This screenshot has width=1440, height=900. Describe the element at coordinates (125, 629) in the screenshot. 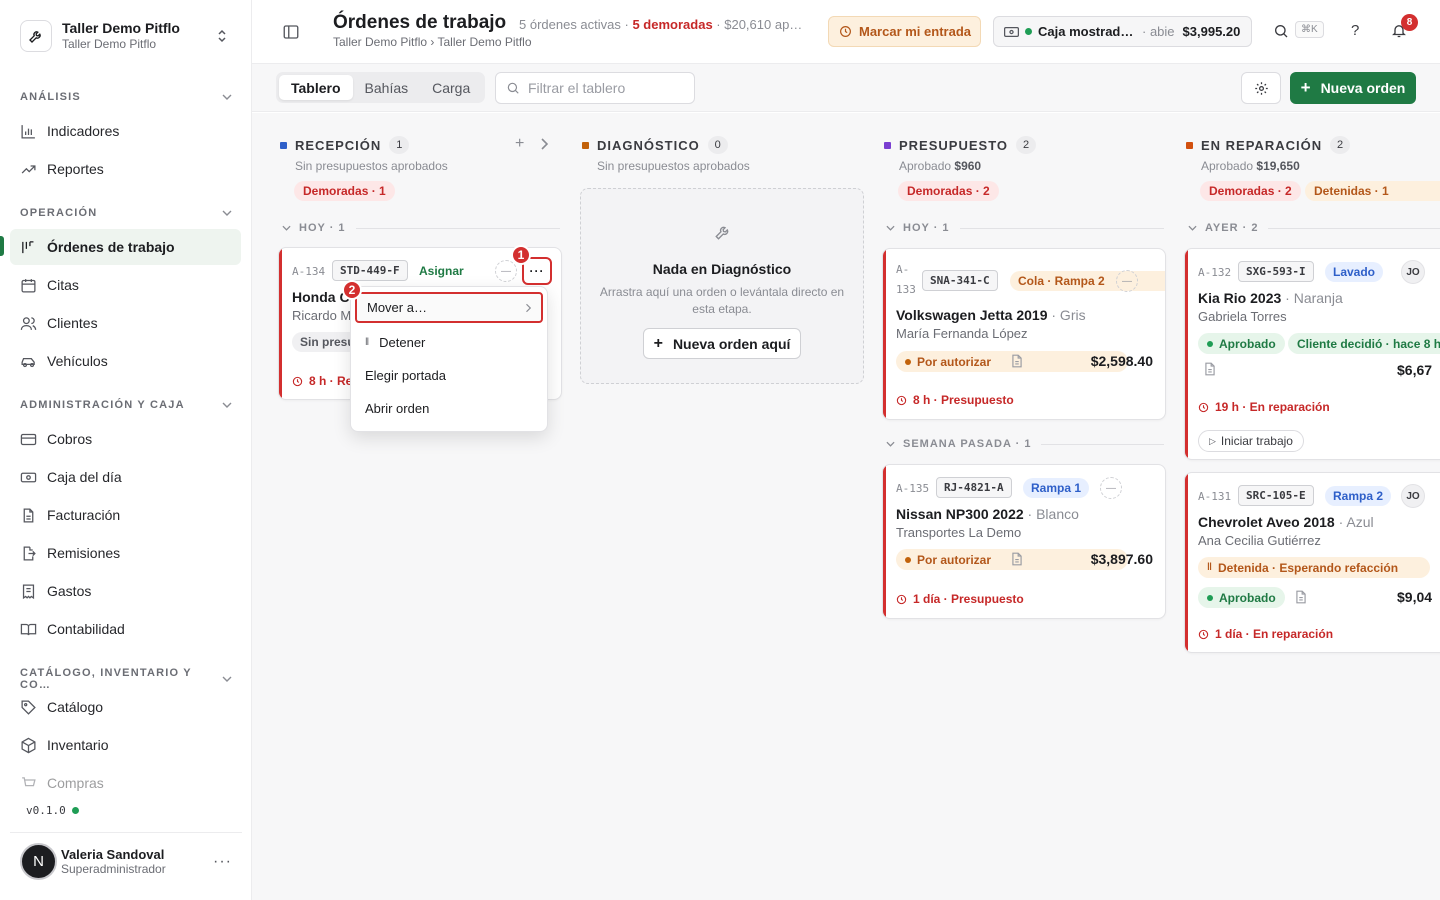

I see `sidebar-item-contabilidad: Contabilidad` at that location.